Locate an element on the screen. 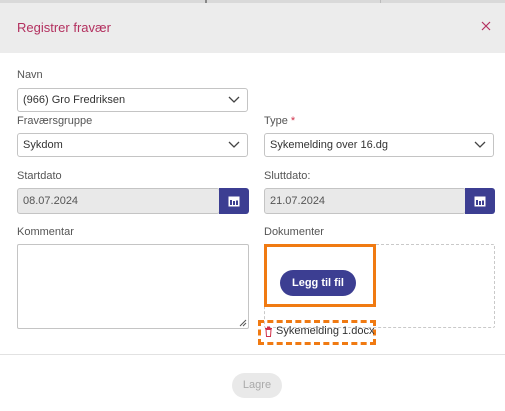 The image size is (505, 411). close-button is located at coordinates (486, 26).